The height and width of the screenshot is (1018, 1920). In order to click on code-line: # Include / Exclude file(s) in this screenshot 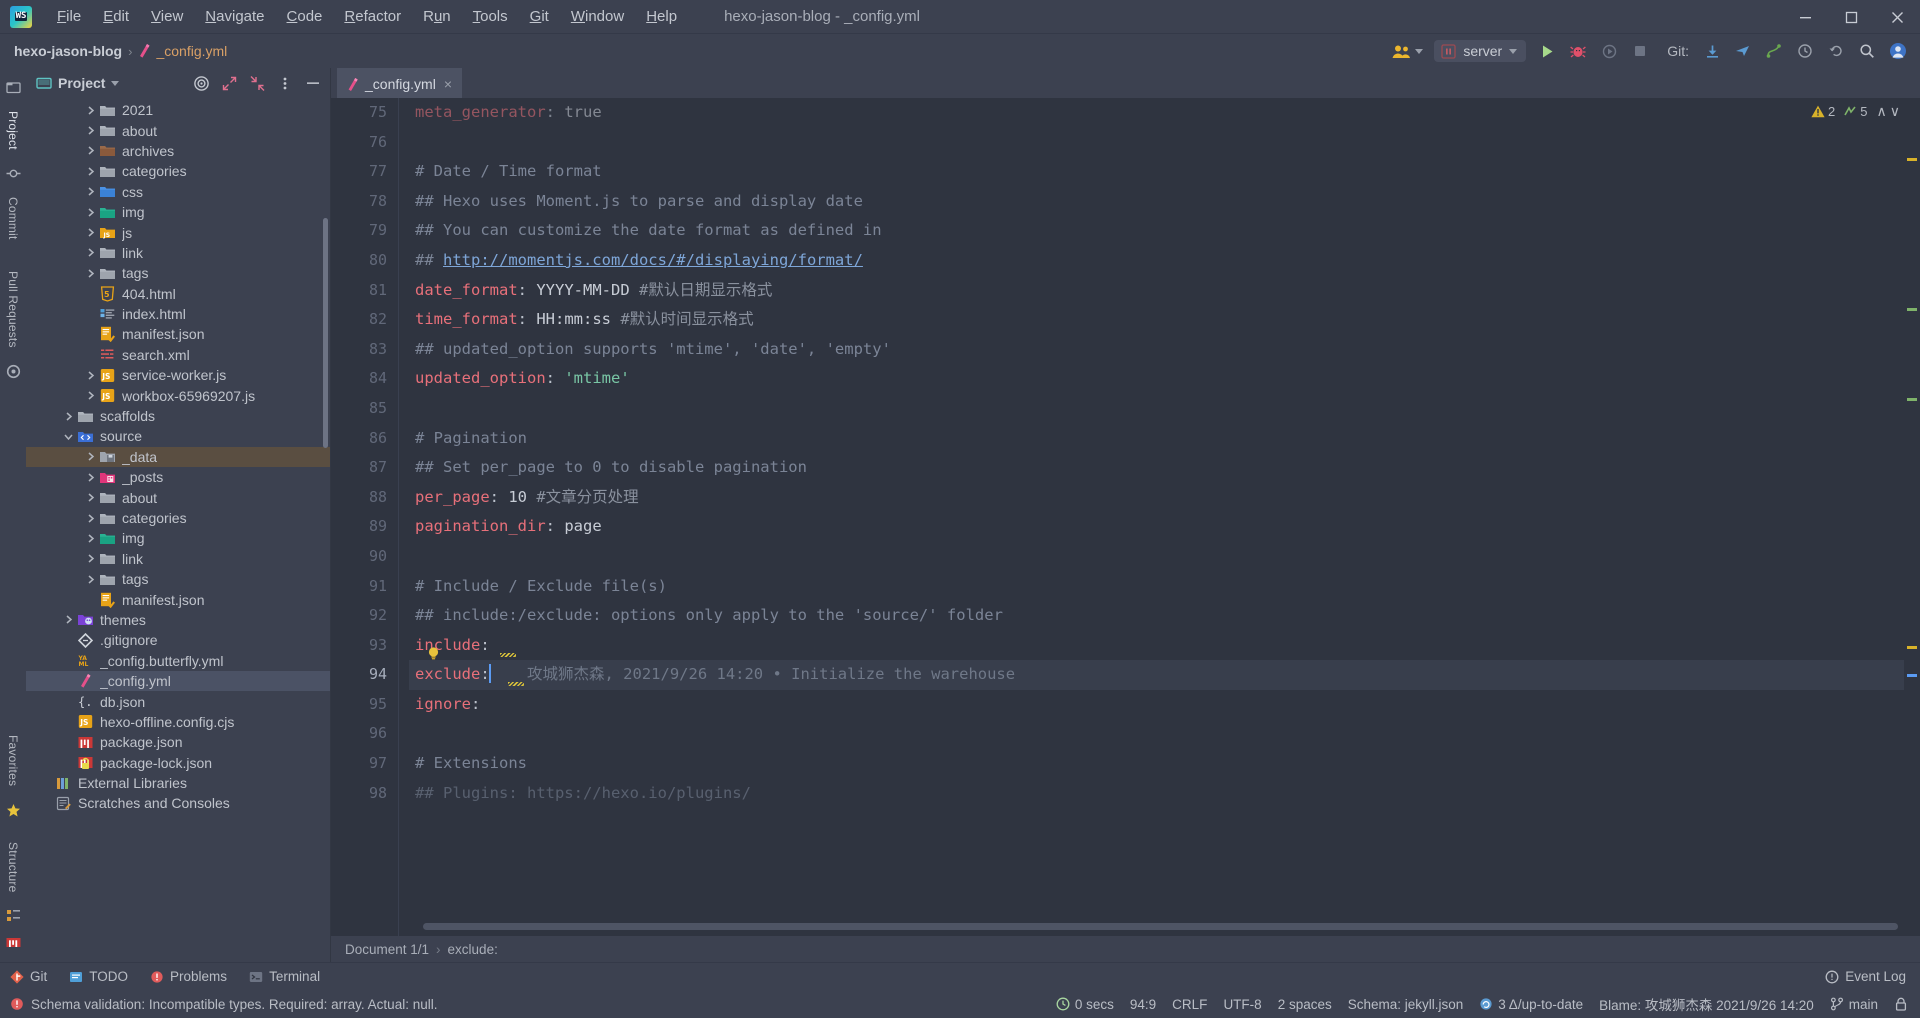, I will do `click(1164, 587)`.